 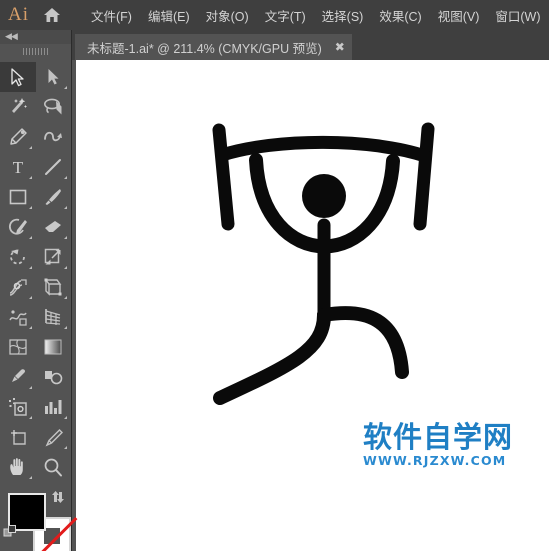 What do you see at coordinates (54, 407) in the screenshot?
I see `column-graph-tool` at bounding box center [54, 407].